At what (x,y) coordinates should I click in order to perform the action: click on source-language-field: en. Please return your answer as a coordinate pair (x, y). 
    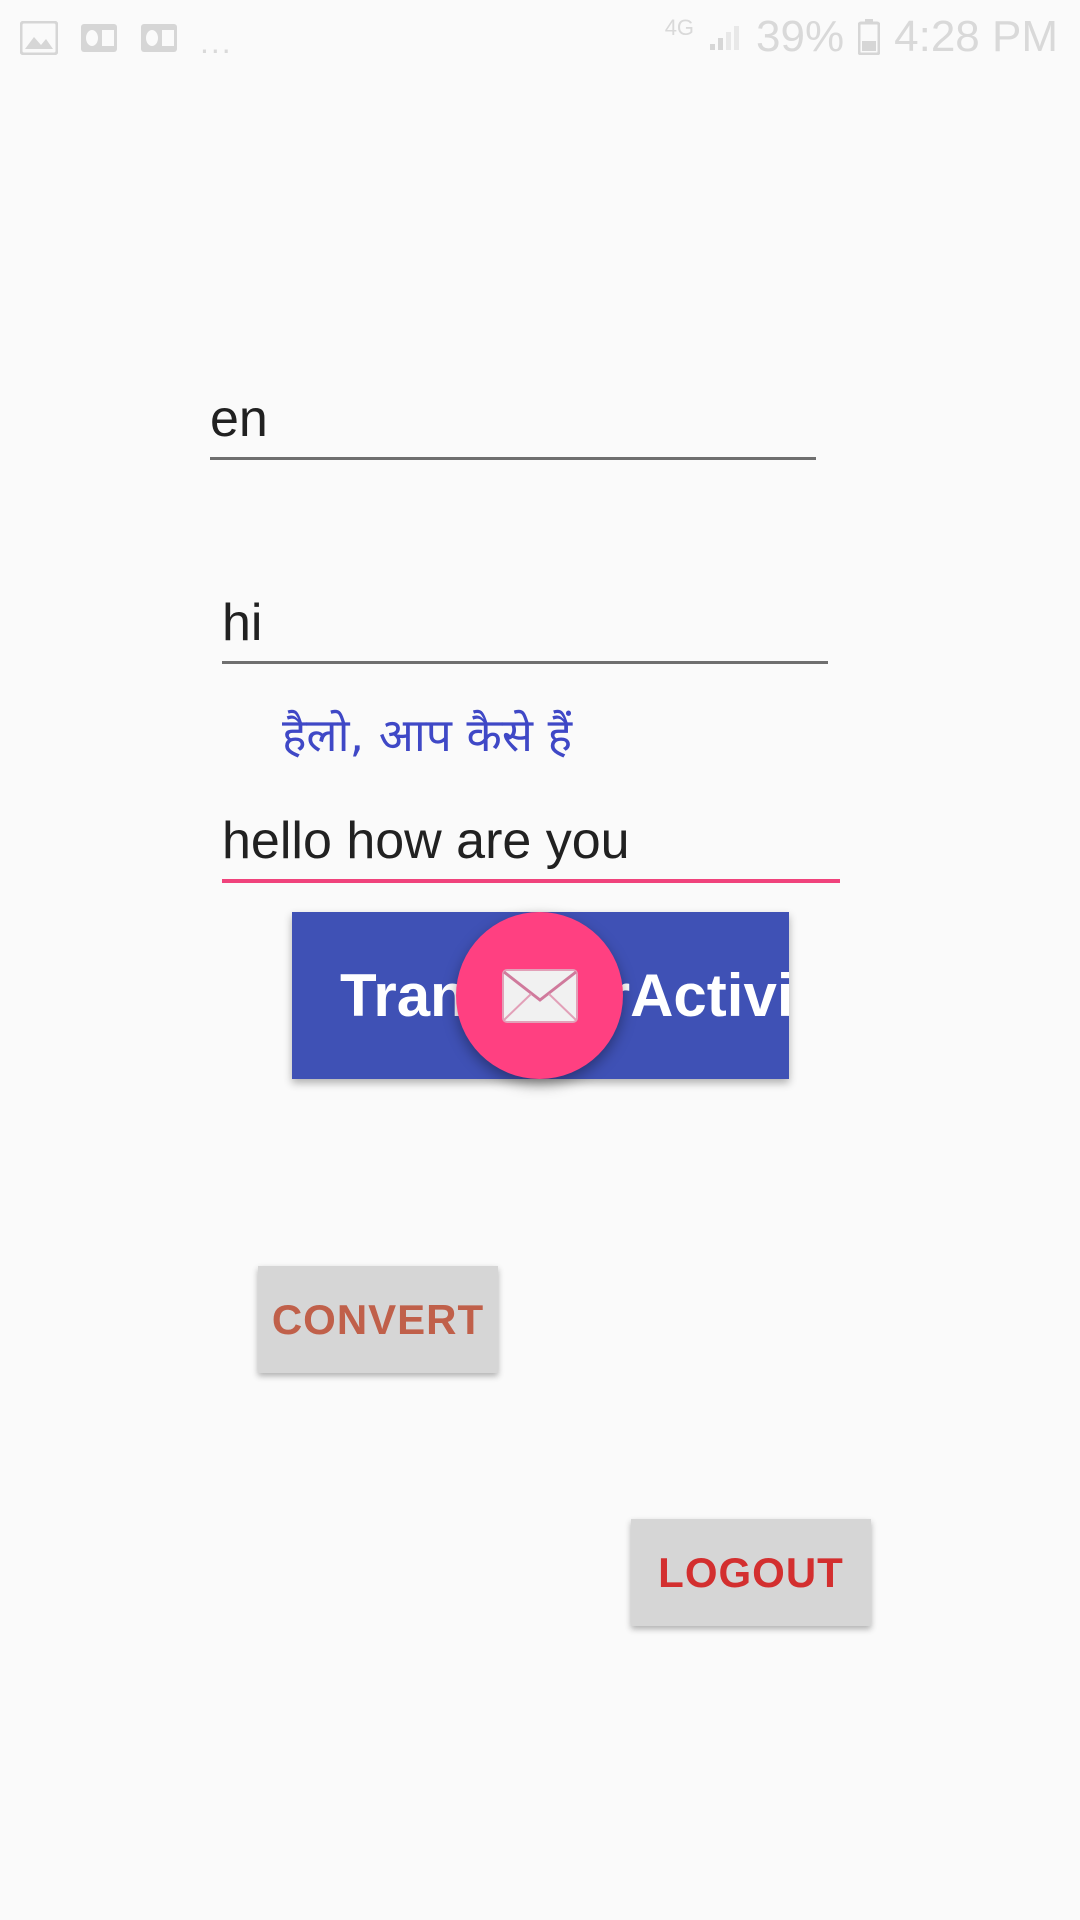
    Looking at the image, I should click on (513, 422).